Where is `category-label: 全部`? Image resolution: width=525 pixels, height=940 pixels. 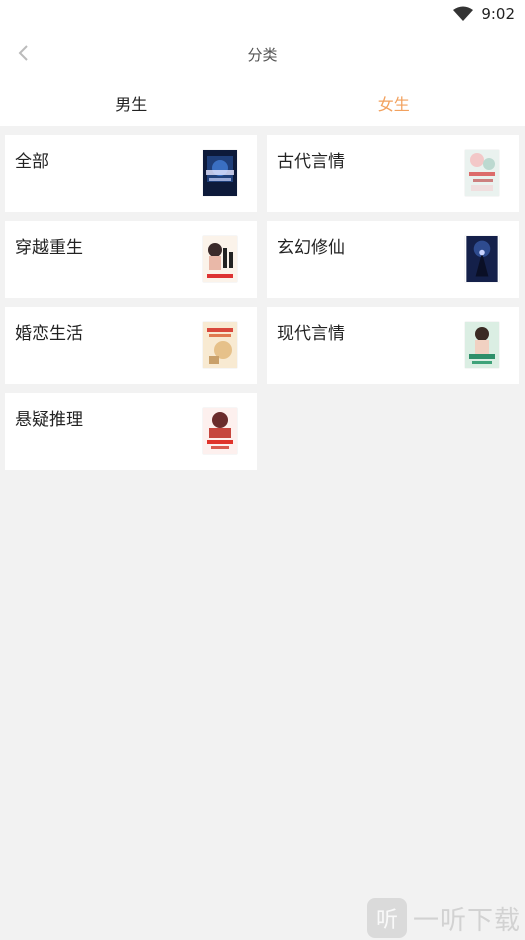 category-label: 全部 is located at coordinates (32, 162).